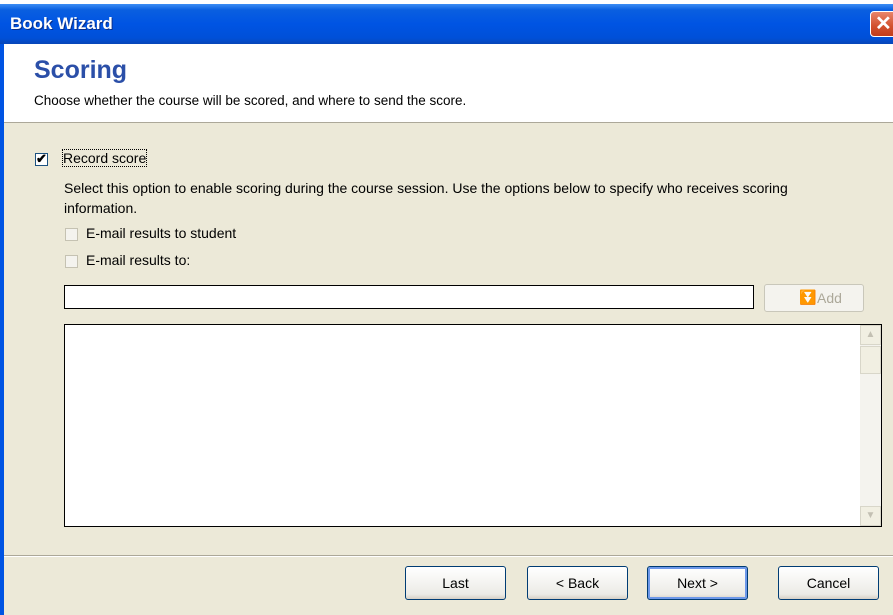  Describe the element at coordinates (870, 335) in the screenshot. I see `scroll-up-button: ▲` at that location.